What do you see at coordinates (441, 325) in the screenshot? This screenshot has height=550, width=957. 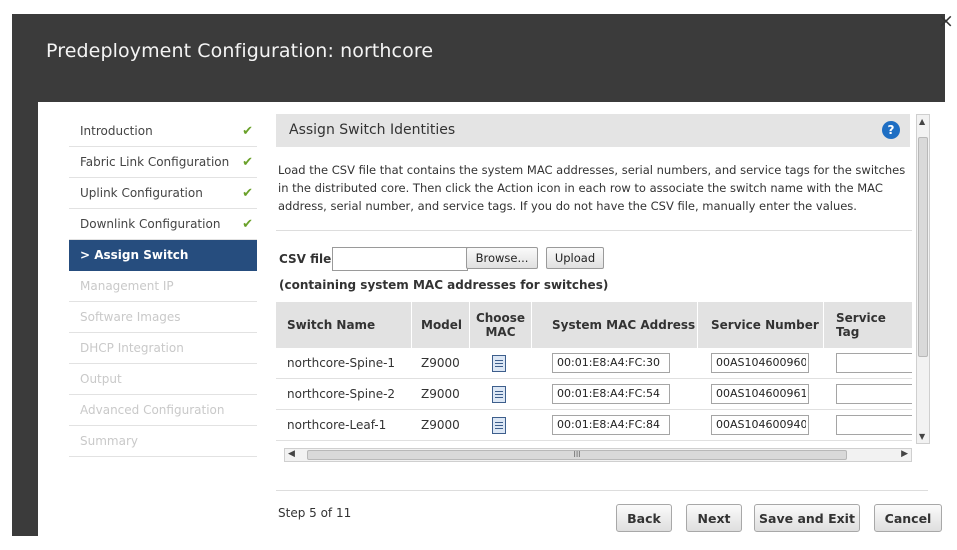 I see `column-header-model: Model` at bounding box center [441, 325].